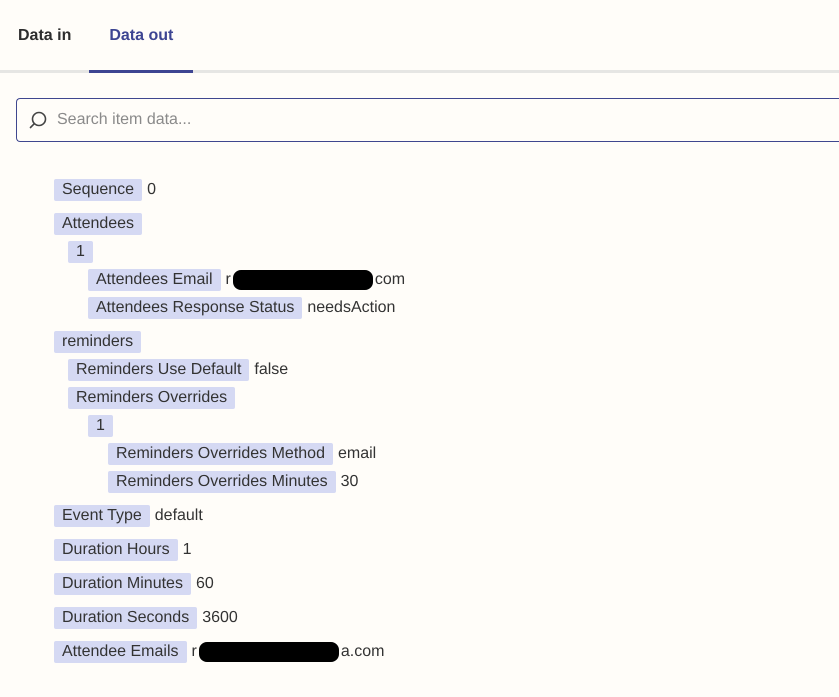  I want to click on key-label: Reminders Overrides Minutes, so click(222, 482).